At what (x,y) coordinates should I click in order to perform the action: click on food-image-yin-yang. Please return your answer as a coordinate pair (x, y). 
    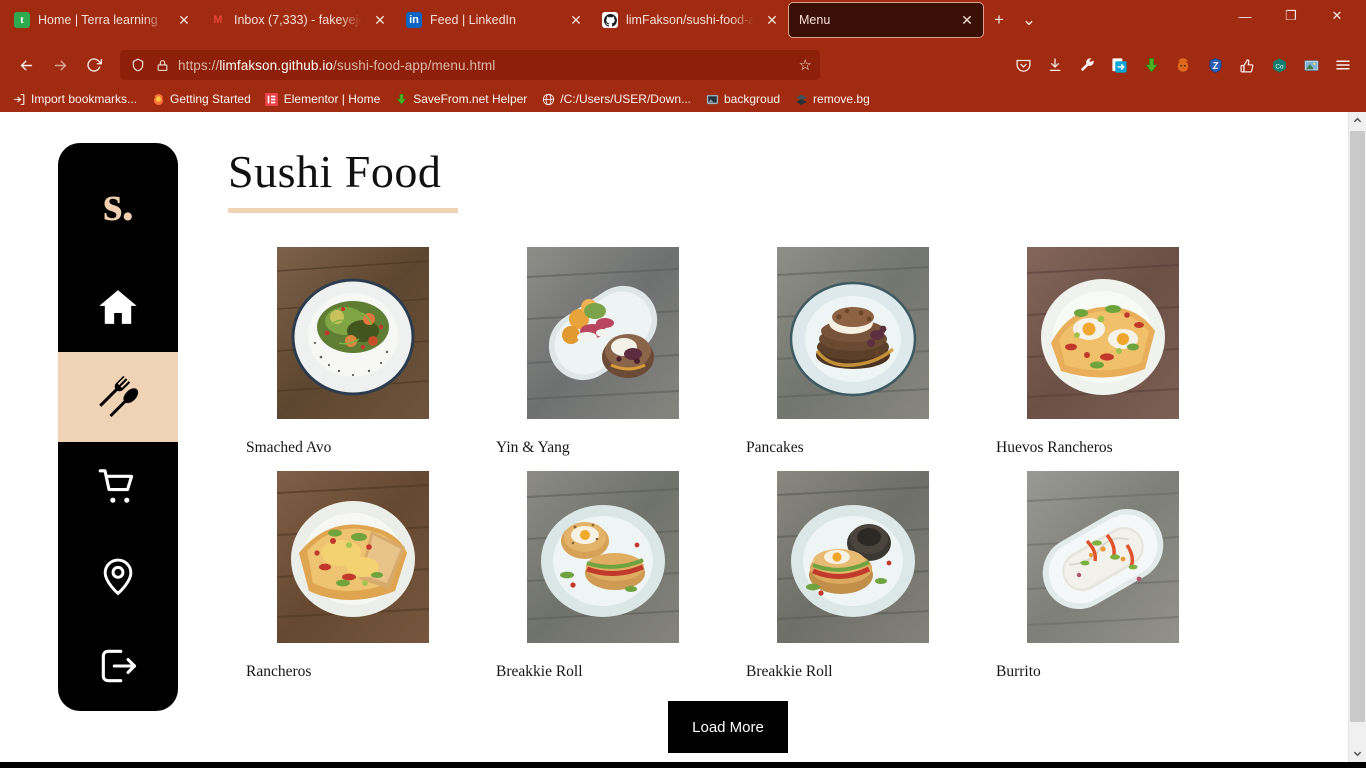
    Looking at the image, I should click on (603, 333).